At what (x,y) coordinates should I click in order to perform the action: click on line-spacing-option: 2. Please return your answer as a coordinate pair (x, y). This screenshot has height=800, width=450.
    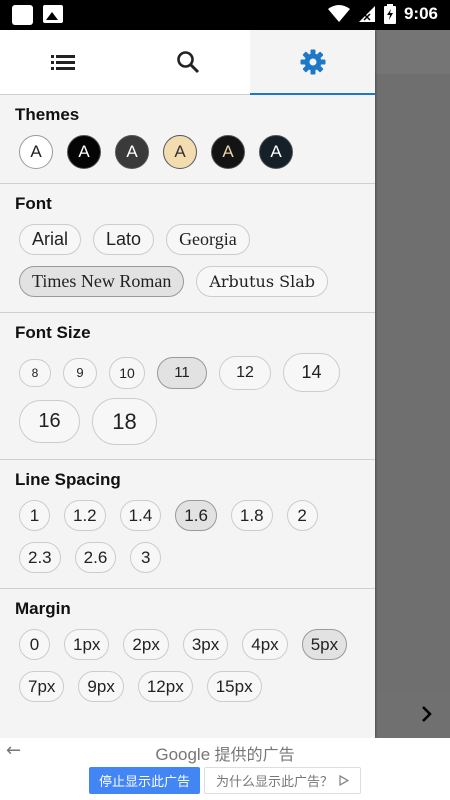
    Looking at the image, I should click on (302, 515).